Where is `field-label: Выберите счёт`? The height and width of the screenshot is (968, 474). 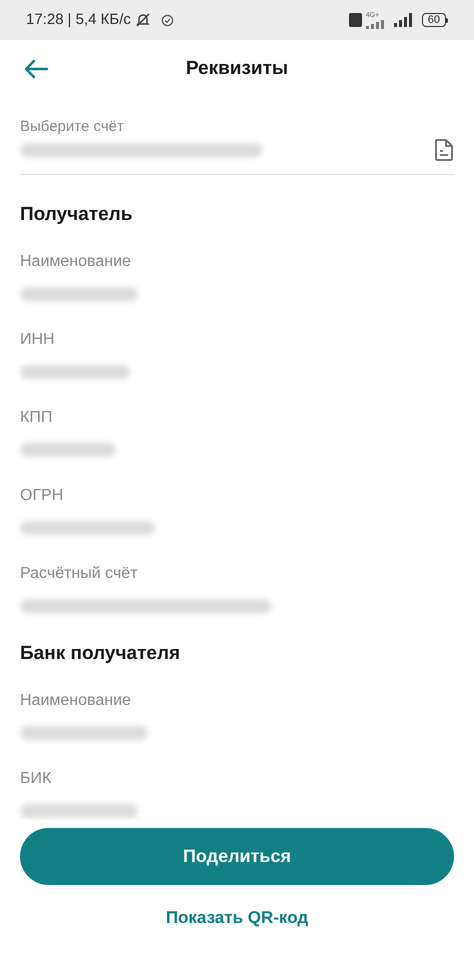
field-label: Выберите счёт is located at coordinates (72, 127).